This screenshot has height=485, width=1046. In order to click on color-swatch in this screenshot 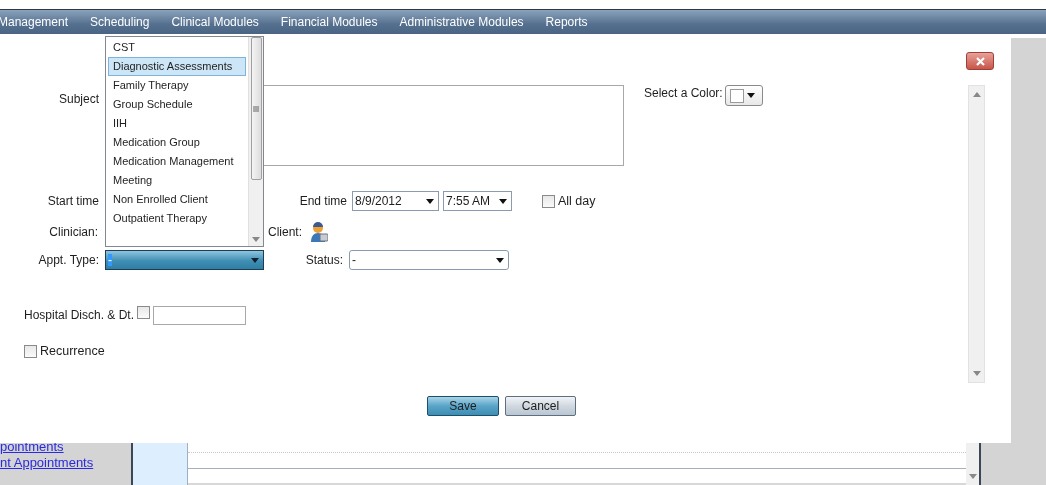, I will do `click(736, 95)`.